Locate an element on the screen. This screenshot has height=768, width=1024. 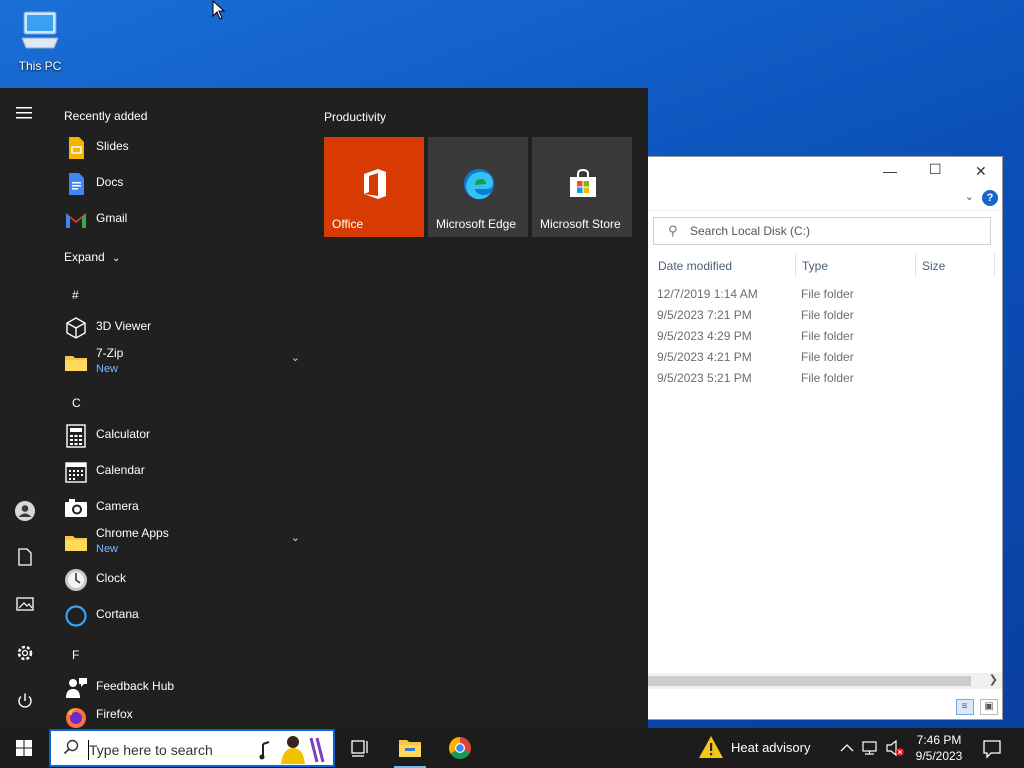
app-name: Clock is located at coordinates (111, 578).